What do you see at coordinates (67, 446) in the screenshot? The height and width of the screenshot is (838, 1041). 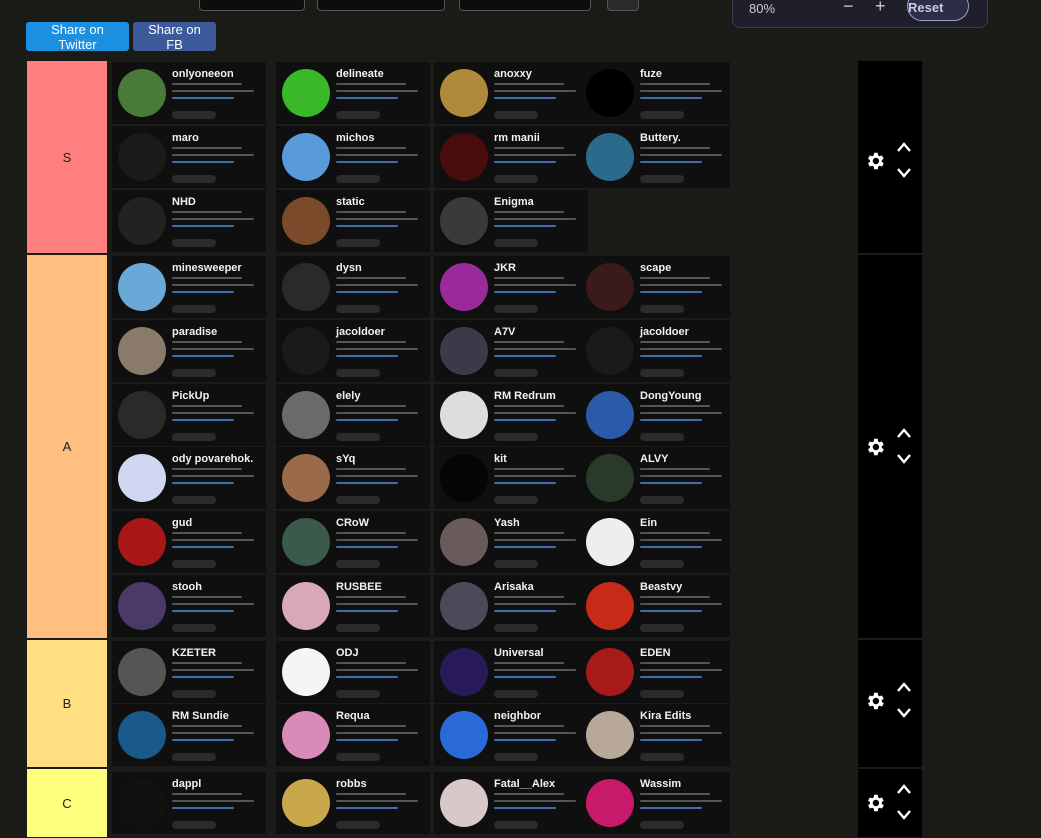 I see `tier-label: A` at bounding box center [67, 446].